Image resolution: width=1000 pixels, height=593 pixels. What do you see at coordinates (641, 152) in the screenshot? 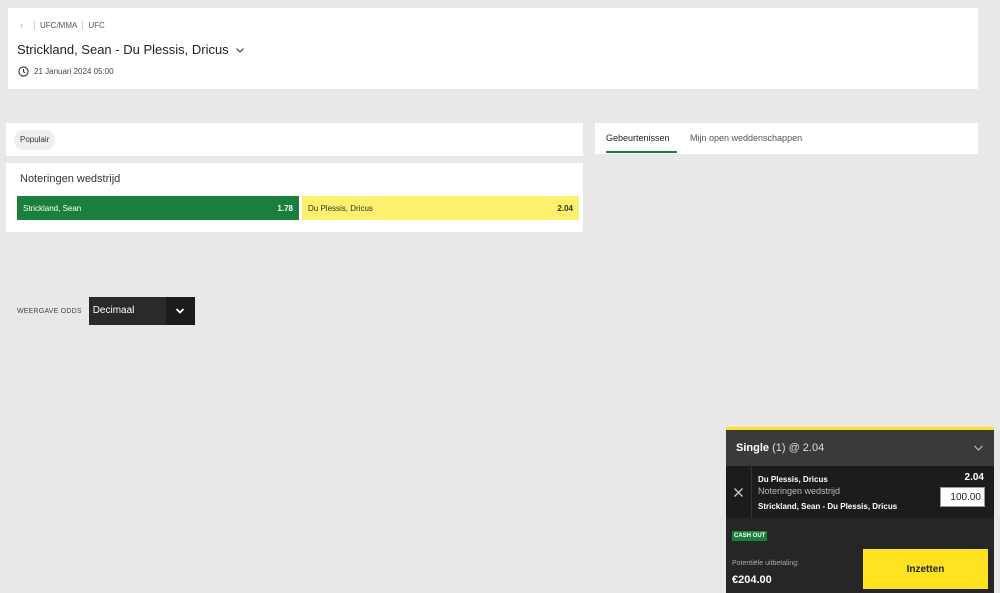
I see `tab-active-indicator` at bounding box center [641, 152].